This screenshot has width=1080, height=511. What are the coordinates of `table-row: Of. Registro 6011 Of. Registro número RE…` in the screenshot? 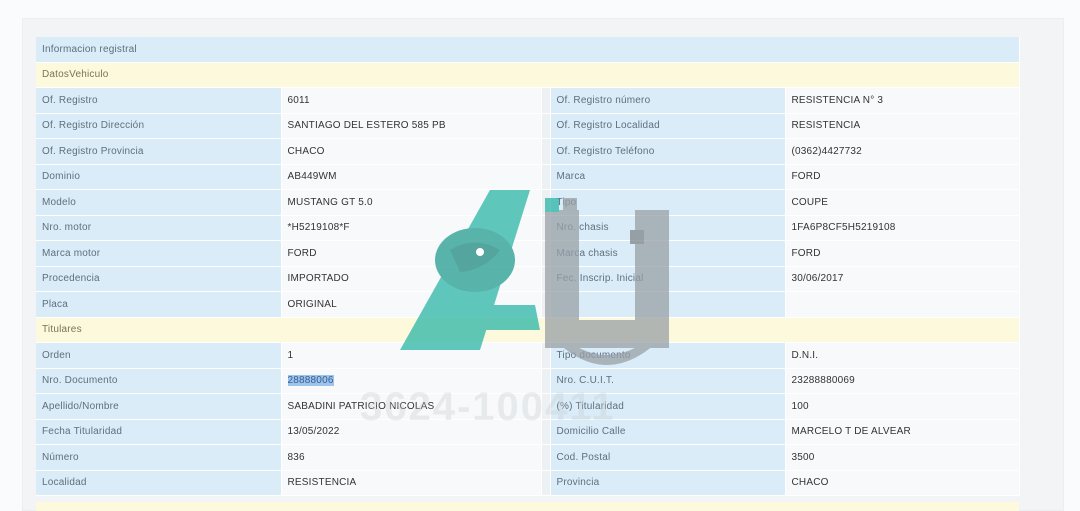 It's located at (528, 100).